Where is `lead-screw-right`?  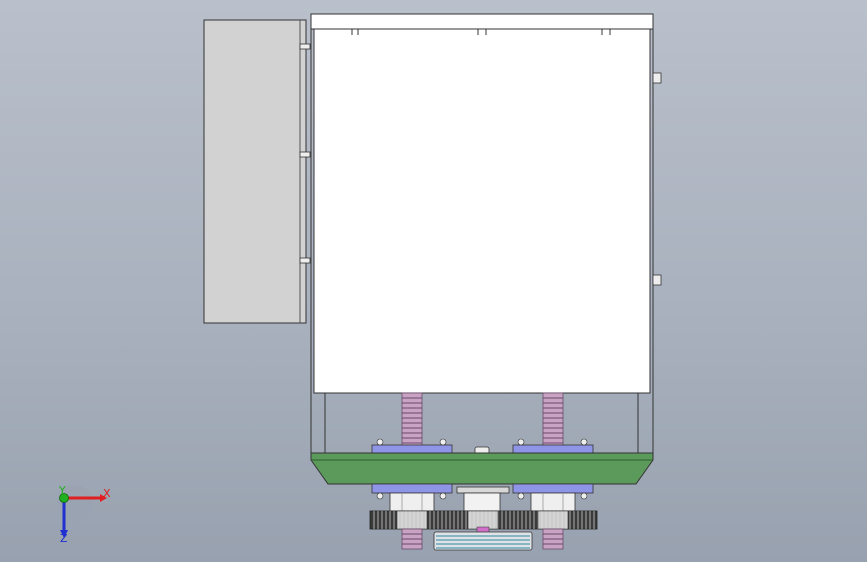 lead-screw-right is located at coordinates (553, 420).